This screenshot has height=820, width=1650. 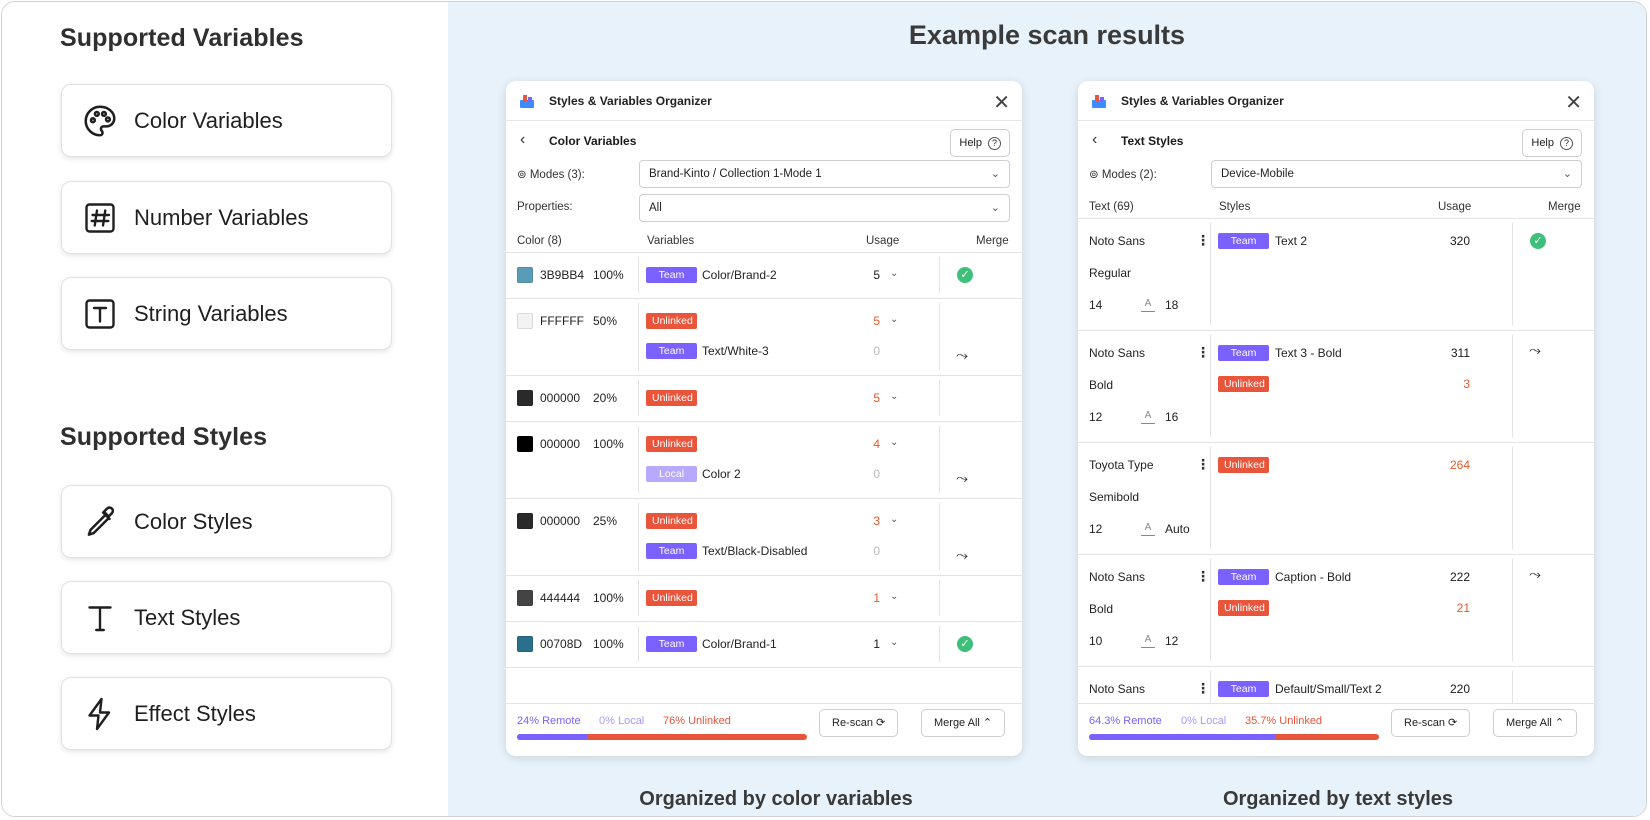 I want to click on remote-fill, so click(x=552, y=737).